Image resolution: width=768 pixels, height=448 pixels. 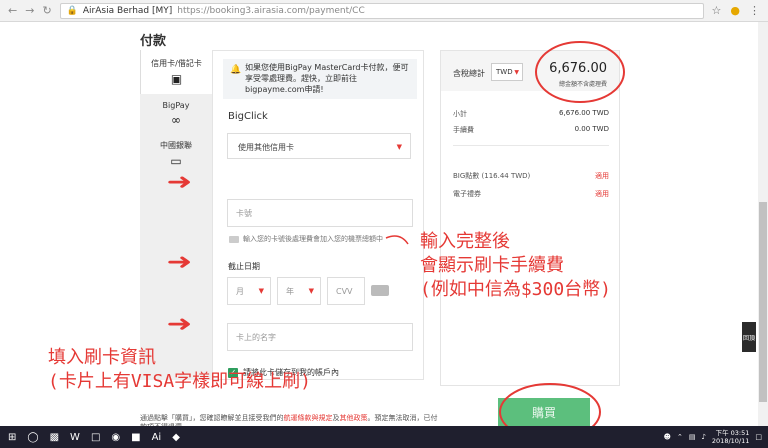 What do you see at coordinates (730, 441) in the screenshot?
I see `clock-date: 2018/10/11` at bounding box center [730, 441].